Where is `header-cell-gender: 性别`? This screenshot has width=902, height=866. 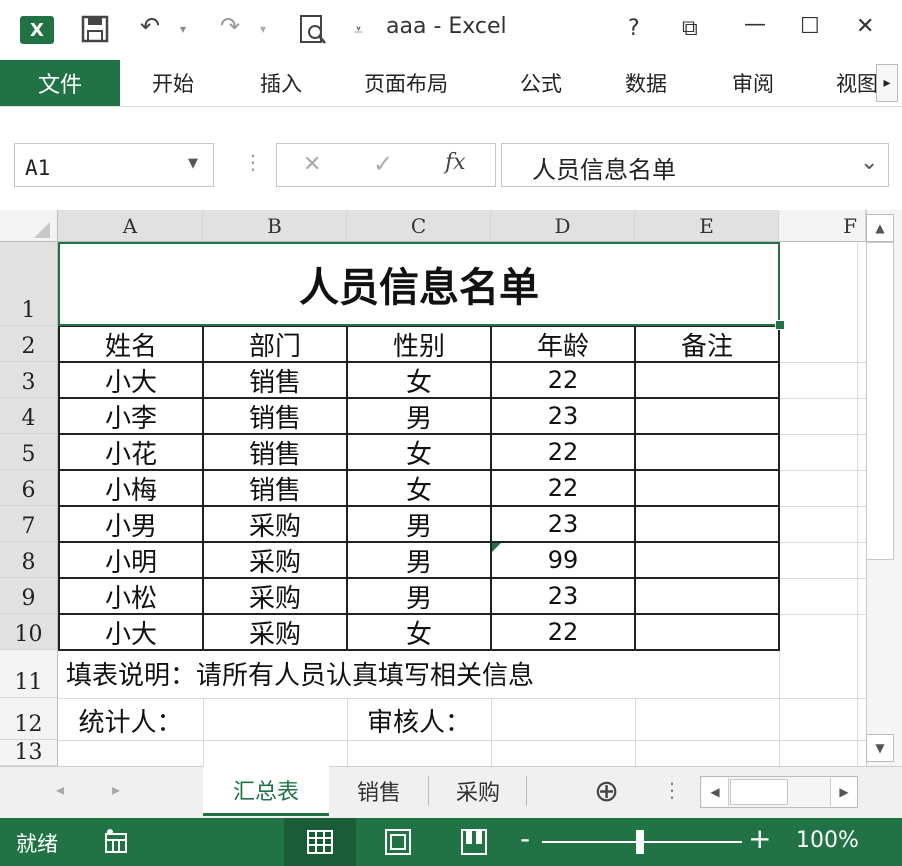
header-cell-gender: 性别 is located at coordinates (419, 344).